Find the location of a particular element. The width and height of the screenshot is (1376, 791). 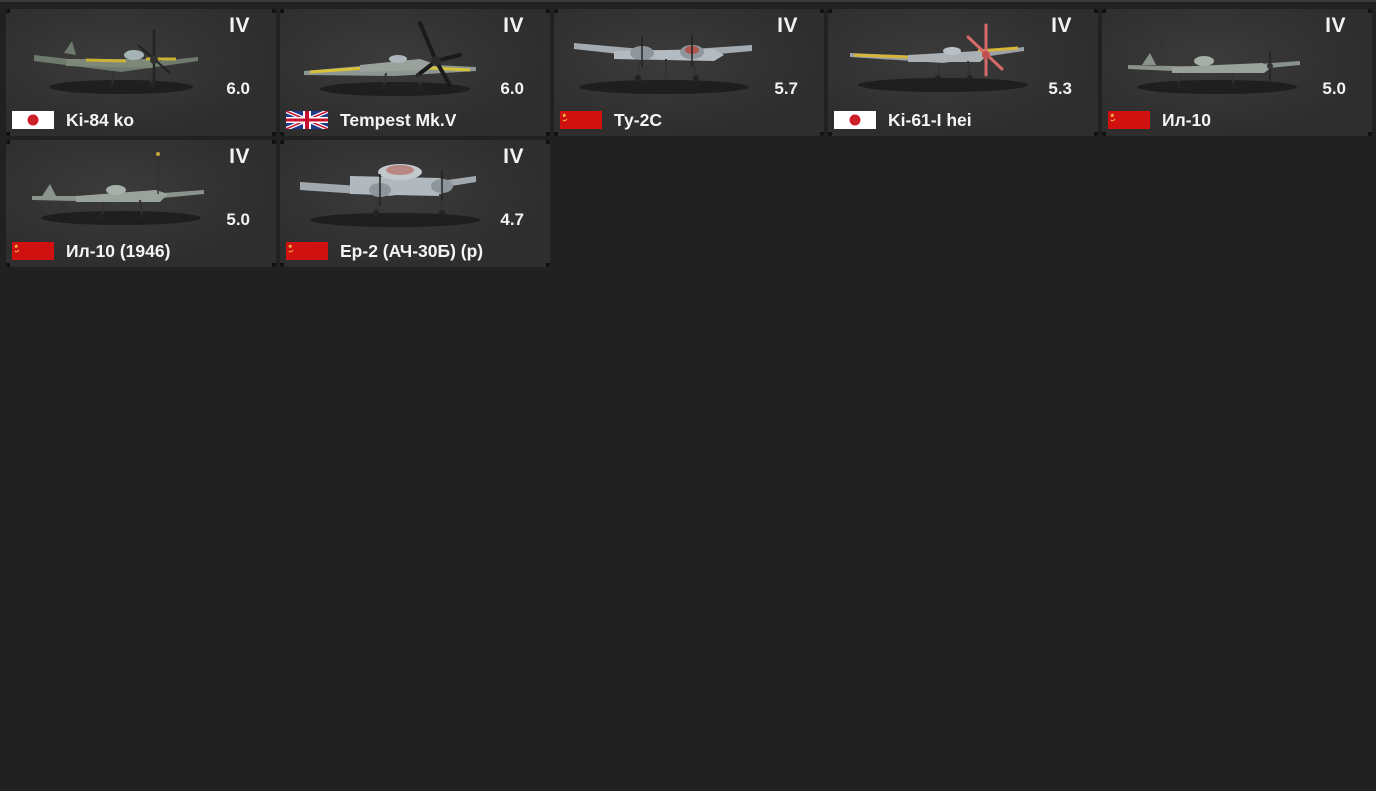

battle-rating: 4.7 is located at coordinates (512, 219).